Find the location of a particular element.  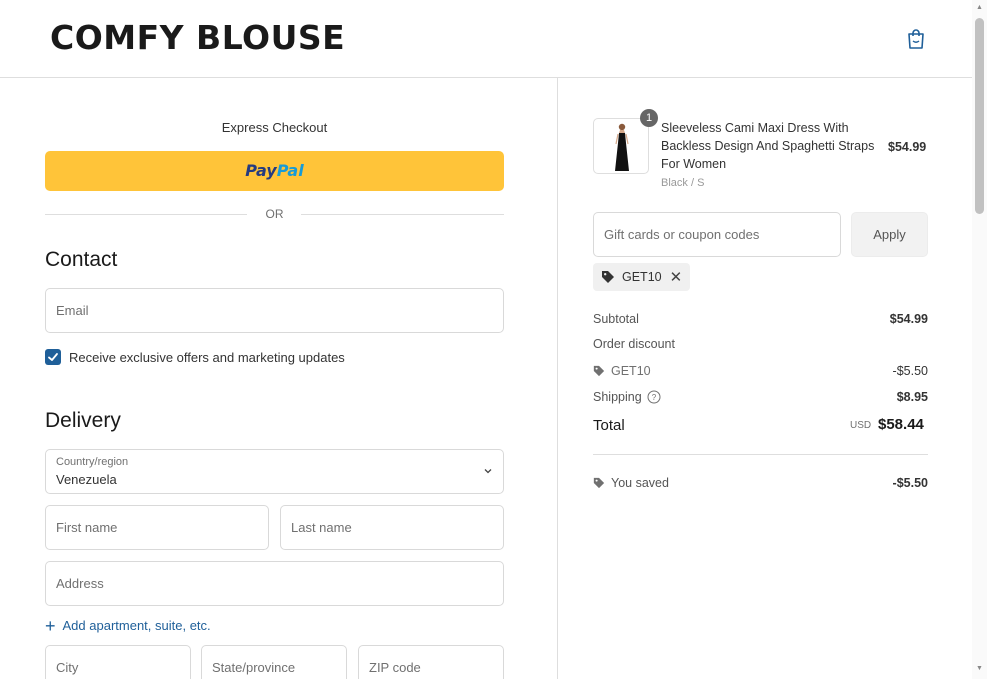

last-name-field-wrapper is located at coordinates (392, 527).